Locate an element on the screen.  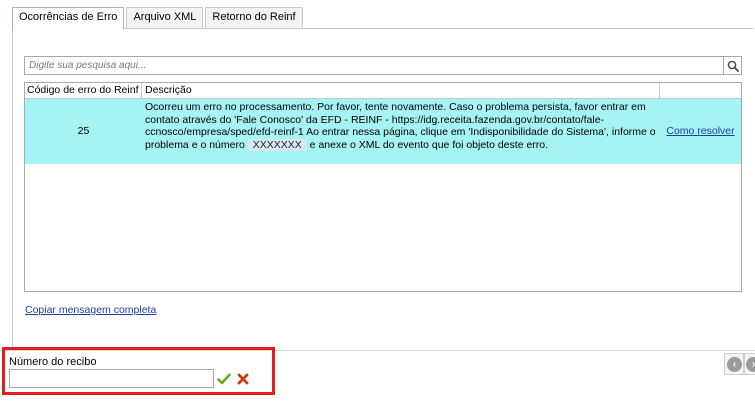
search-icon is located at coordinates (733, 66).